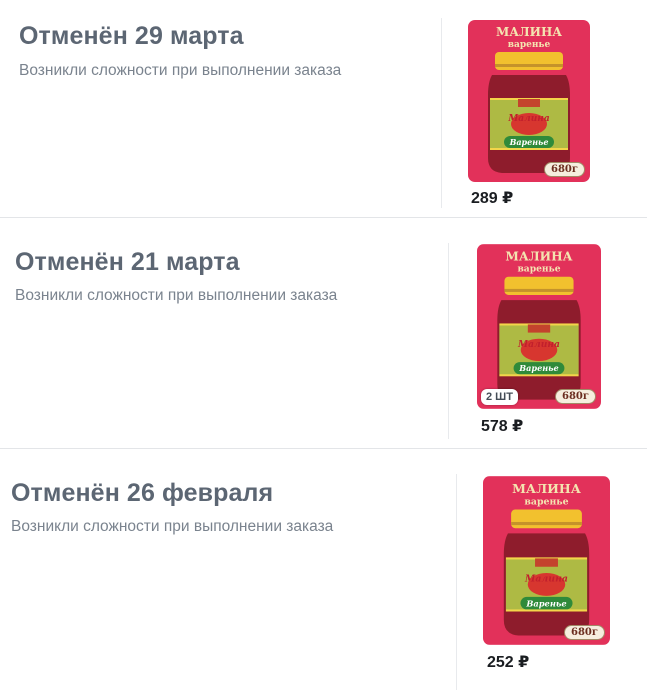 The height and width of the screenshot is (698, 647). Describe the element at coordinates (131, 36) in the screenshot. I see `order-status-title: Отменён 29 марта` at that location.